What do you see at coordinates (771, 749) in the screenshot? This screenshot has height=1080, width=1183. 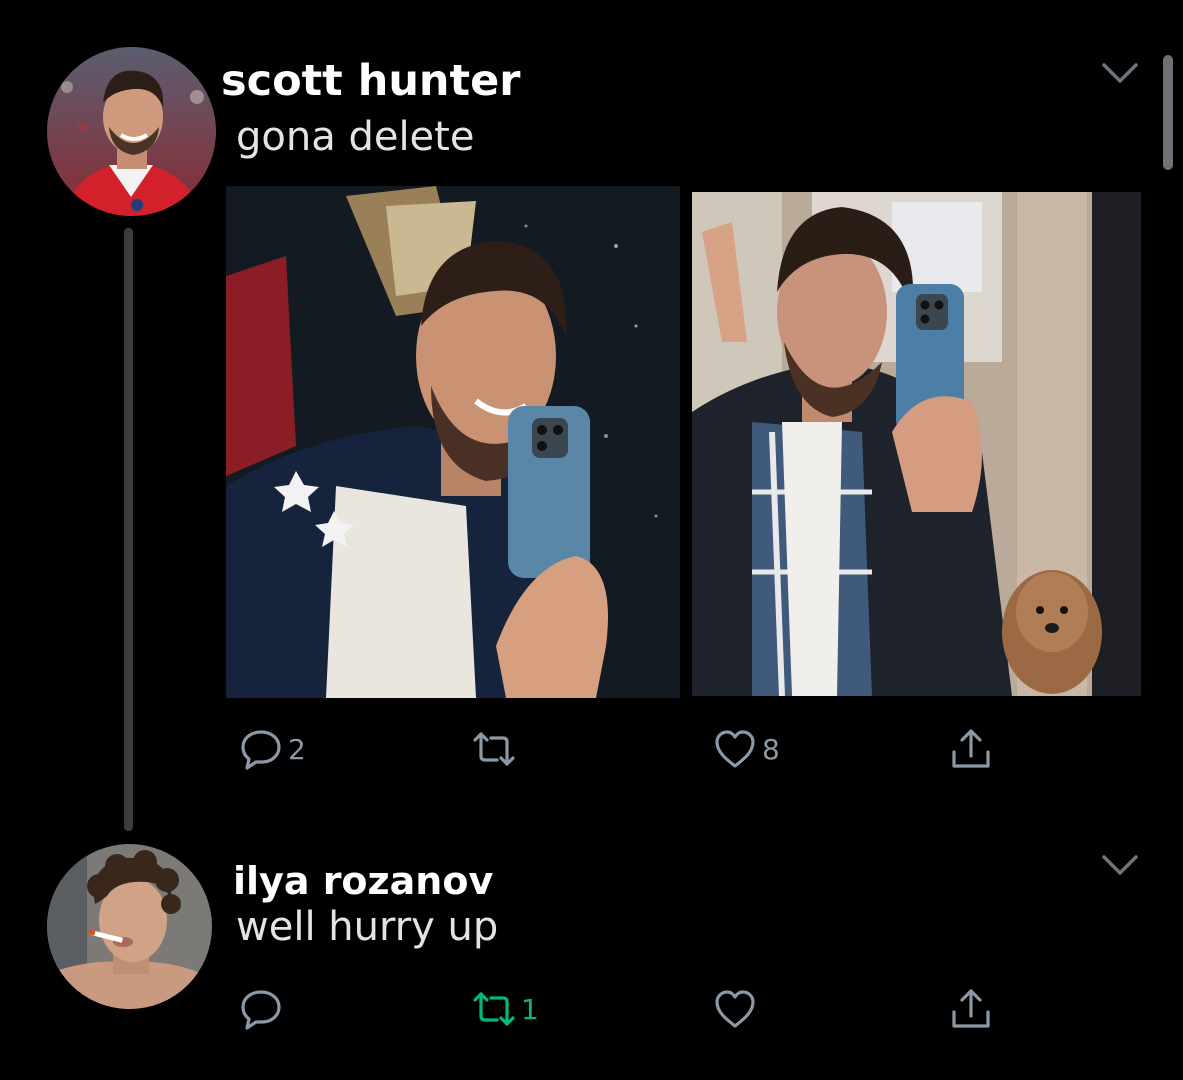 I see `like-count: 8` at bounding box center [771, 749].